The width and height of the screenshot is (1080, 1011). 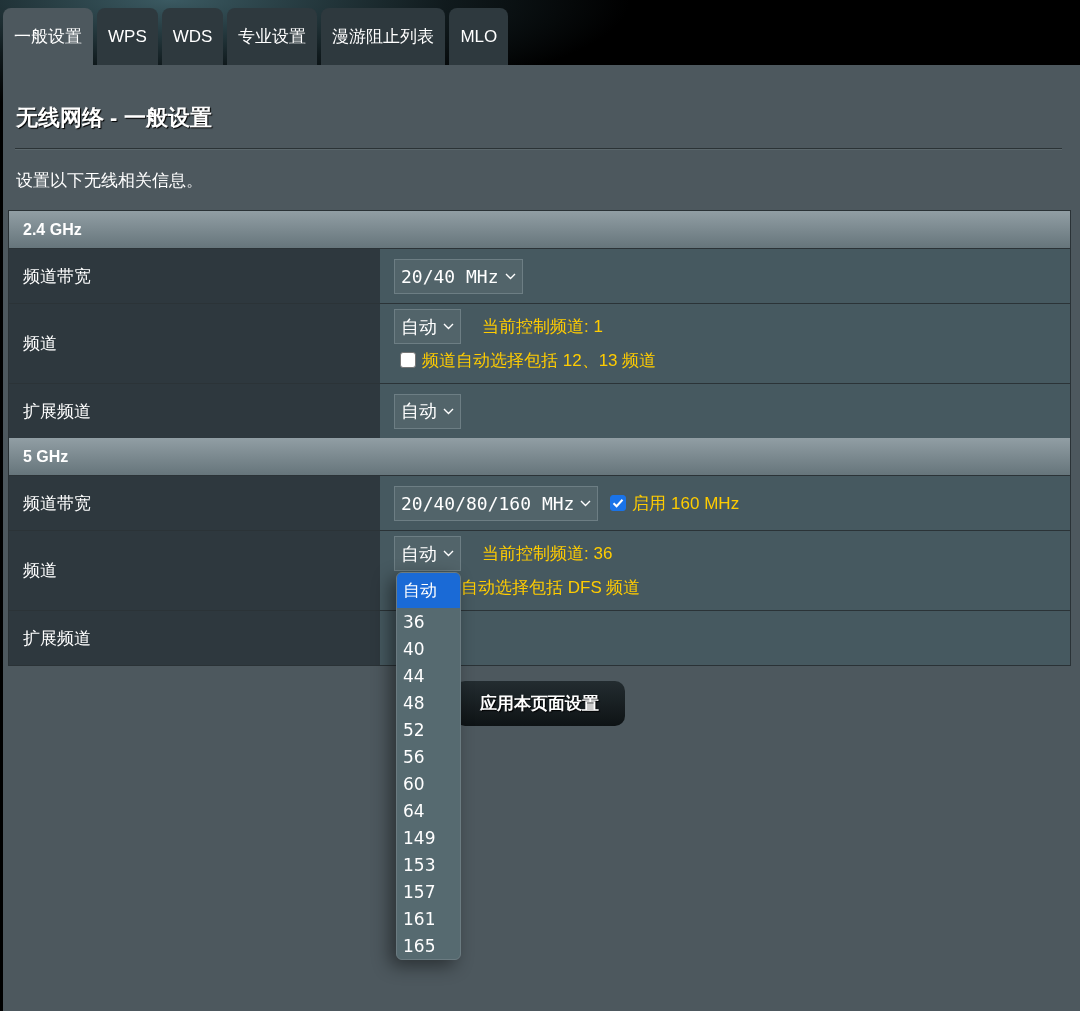 What do you see at coordinates (686, 503) in the screenshot?
I see `checkbox-label: 启用 160 MHz` at bounding box center [686, 503].